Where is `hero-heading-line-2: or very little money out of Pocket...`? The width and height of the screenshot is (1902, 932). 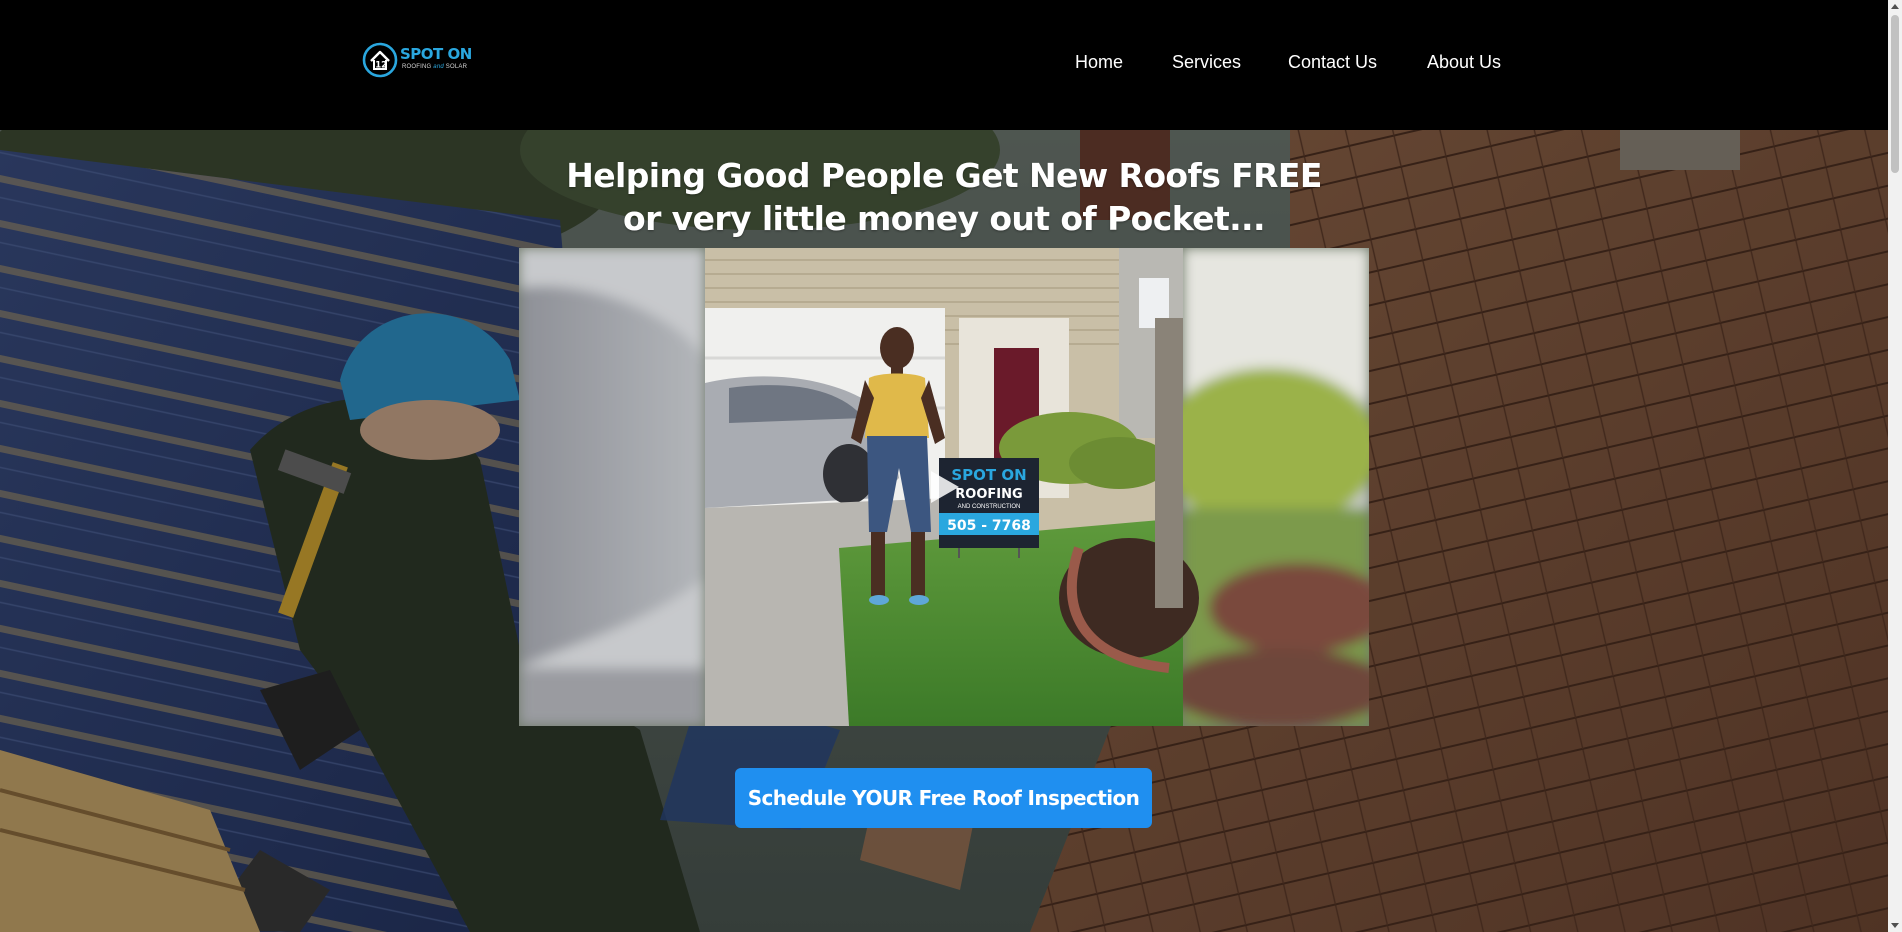
hero-heading-line-2: or very little money out of Pocket... is located at coordinates (944, 218).